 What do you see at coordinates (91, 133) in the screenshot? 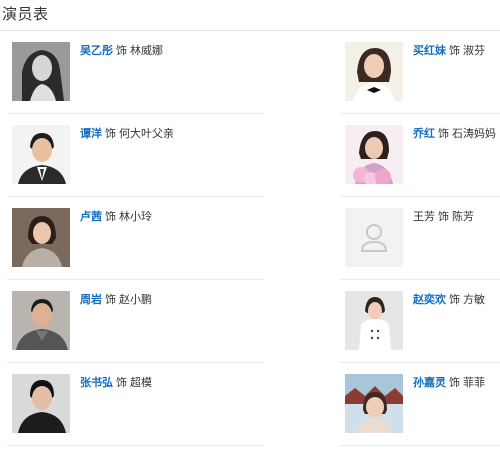
I see `actor-name-link: 谭洋` at bounding box center [91, 133].